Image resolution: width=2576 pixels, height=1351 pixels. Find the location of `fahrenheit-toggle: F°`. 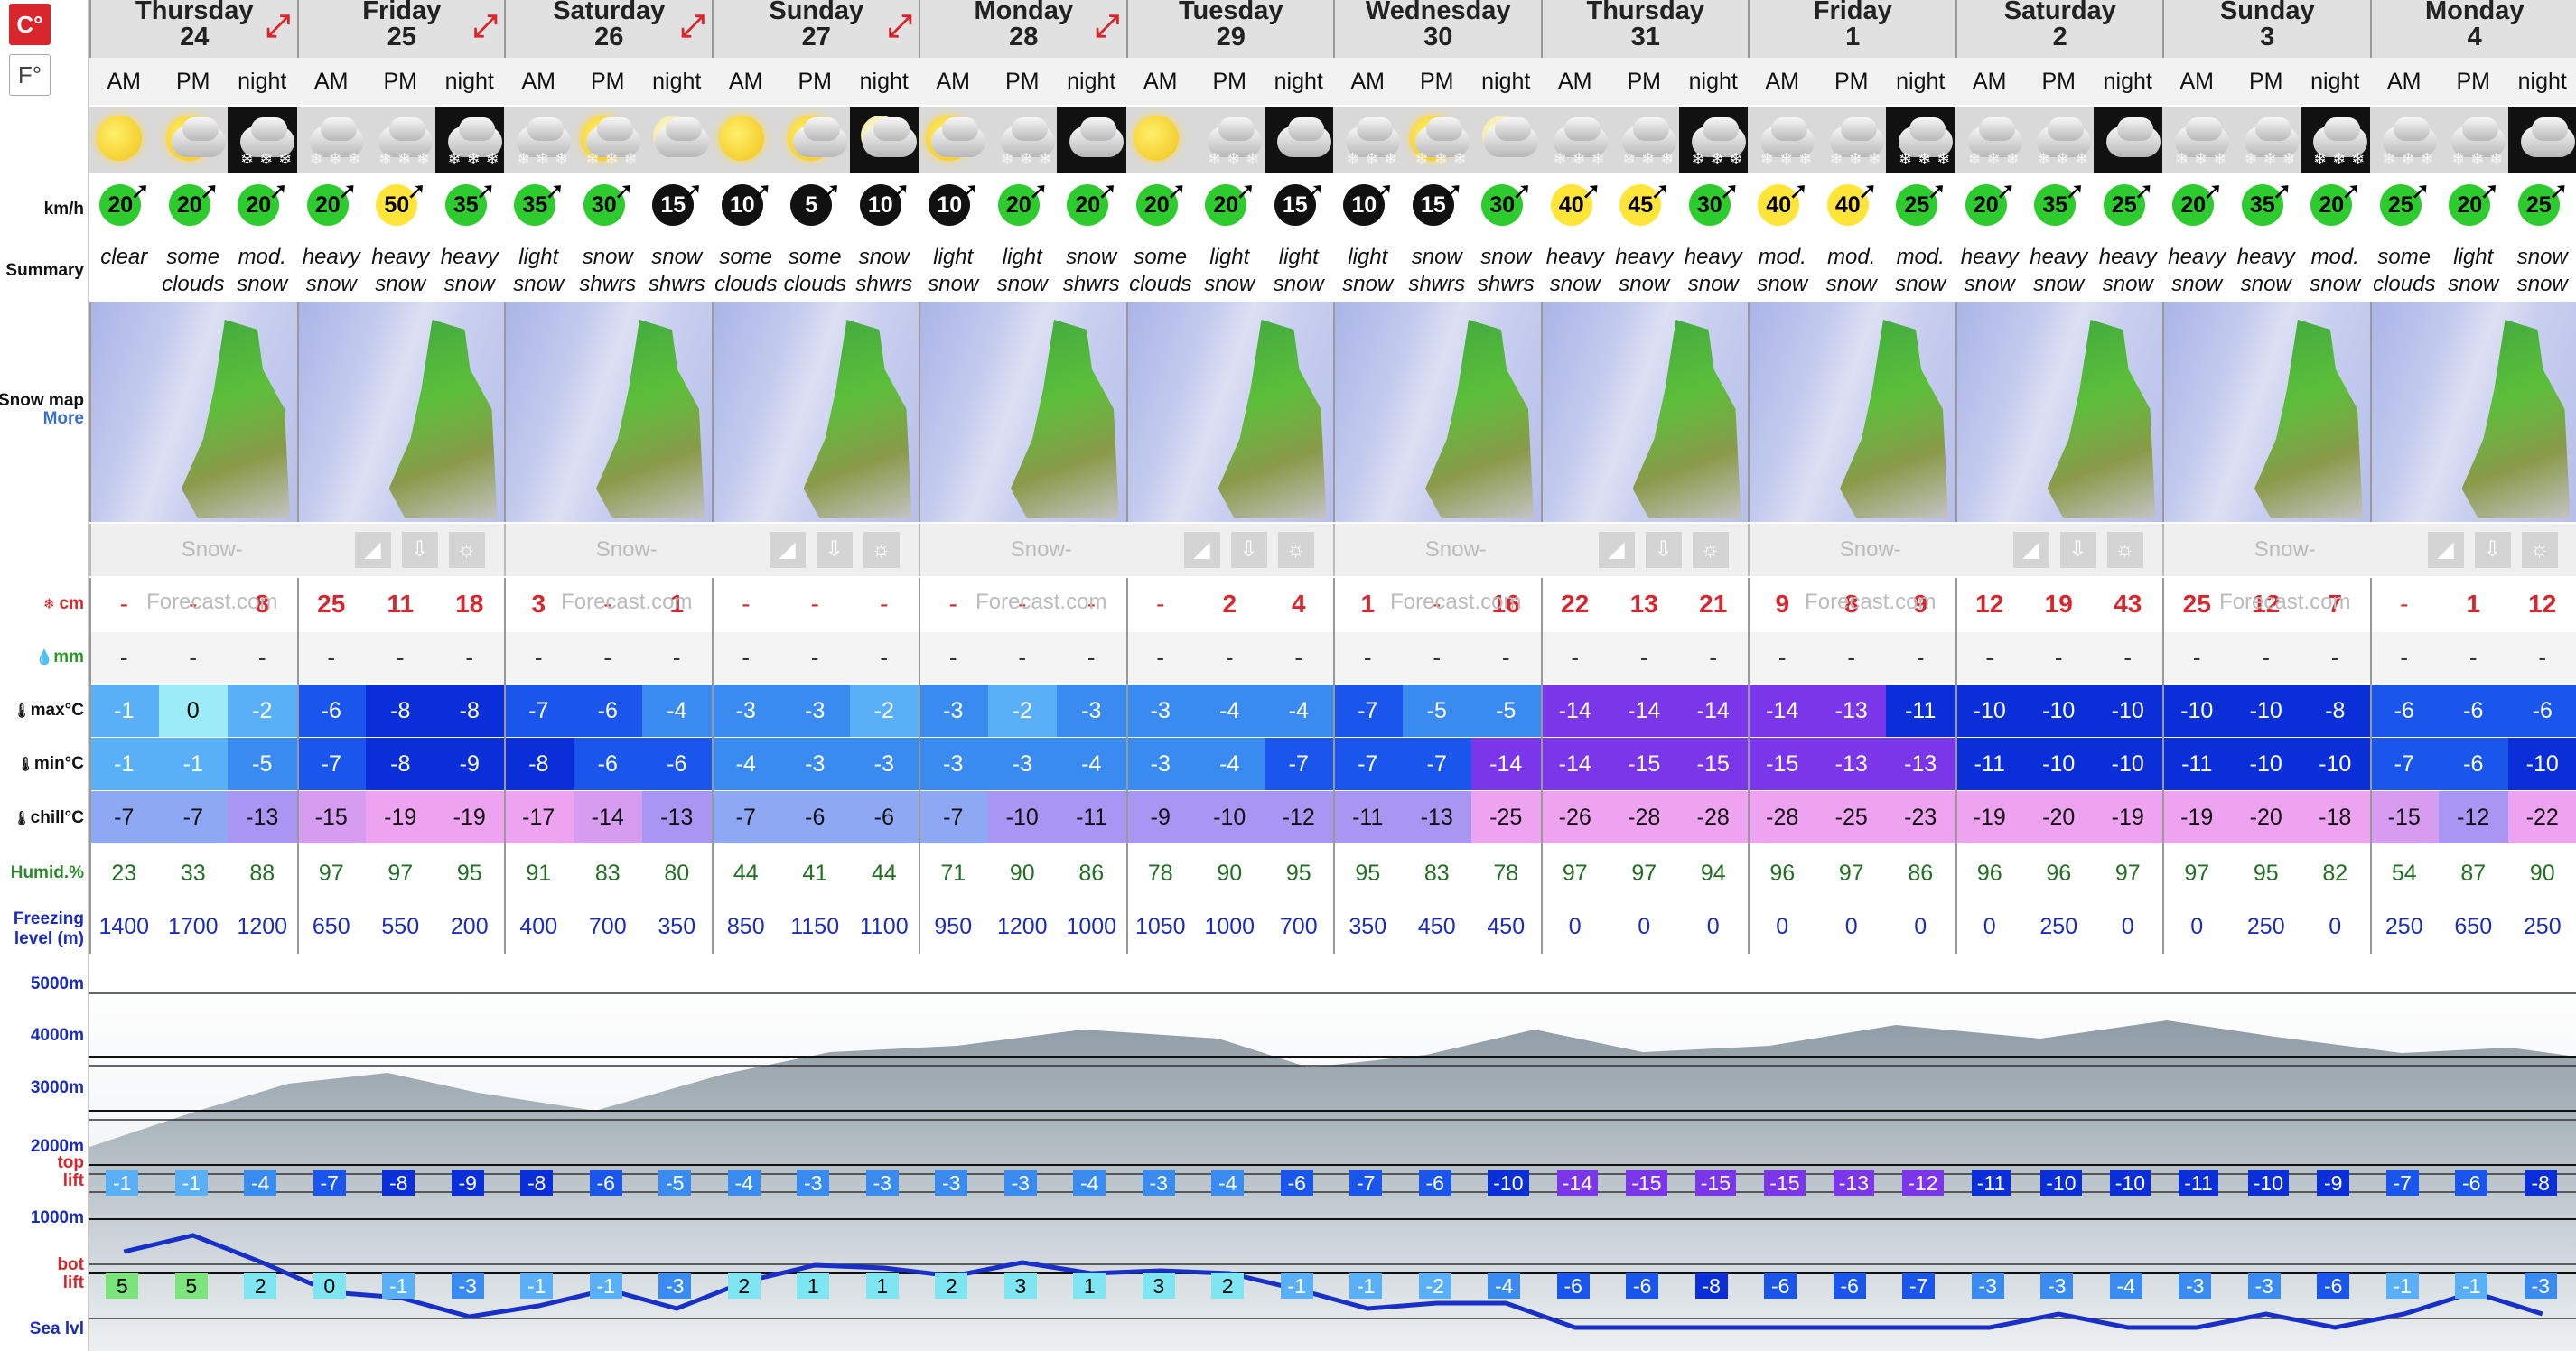

fahrenheit-toggle: F° is located at coordinates (30, 75).